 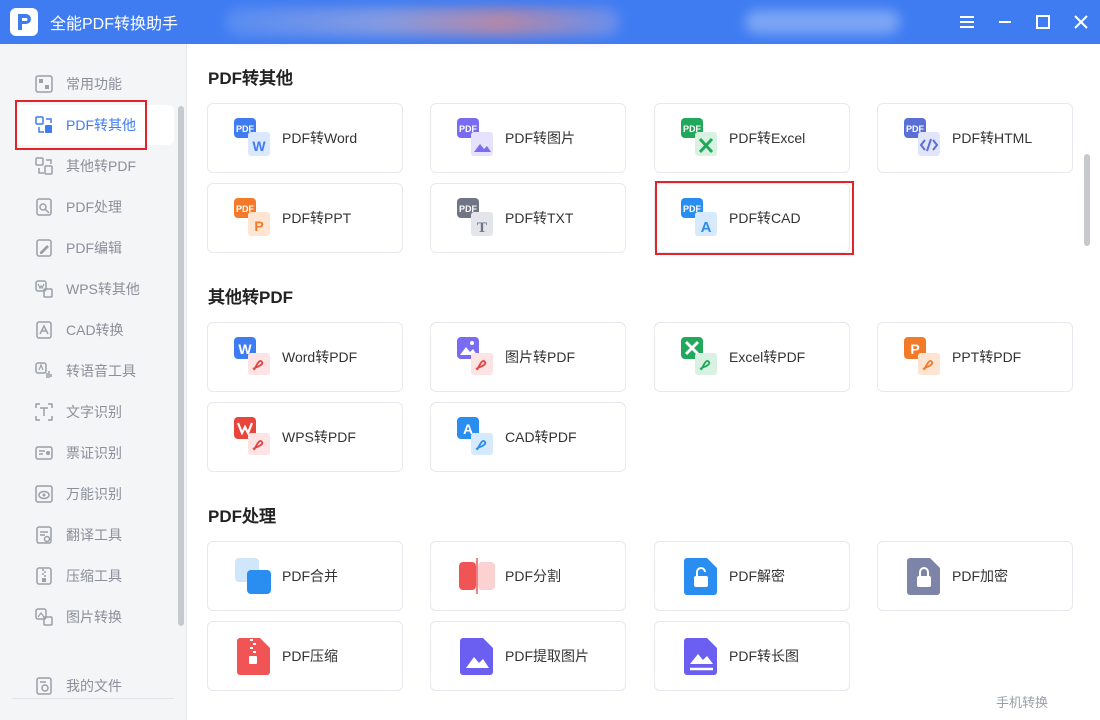 I want to click on svg-text: W, so click(x=259, y=146).